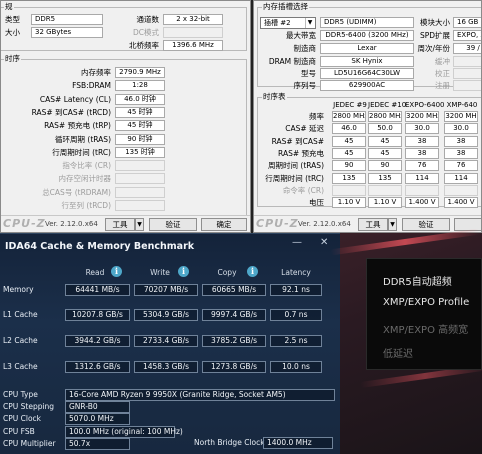 This screenshot has width=482, height=454. Describe the element at coordinates (296, 341) in the screenshot. I see `latency-value: 2.5 ns` at that location.